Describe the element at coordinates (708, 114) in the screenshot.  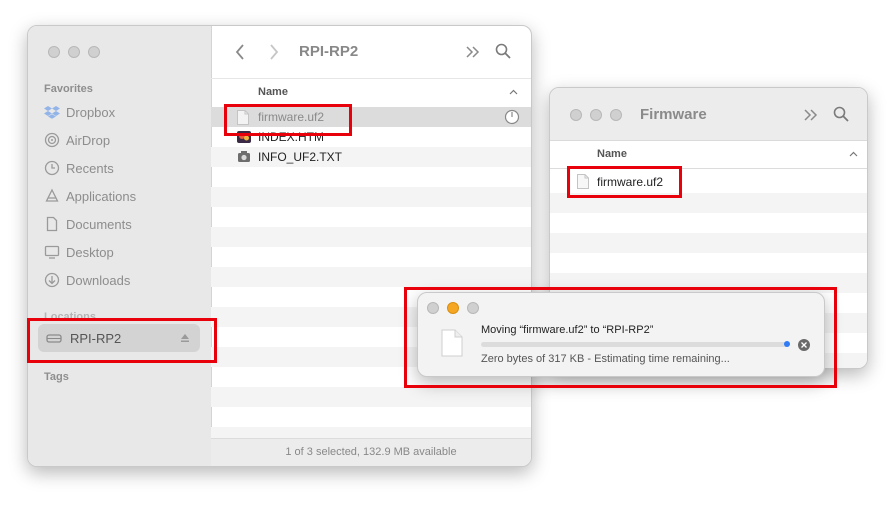
I see `toolbar: Firmware` at that location.